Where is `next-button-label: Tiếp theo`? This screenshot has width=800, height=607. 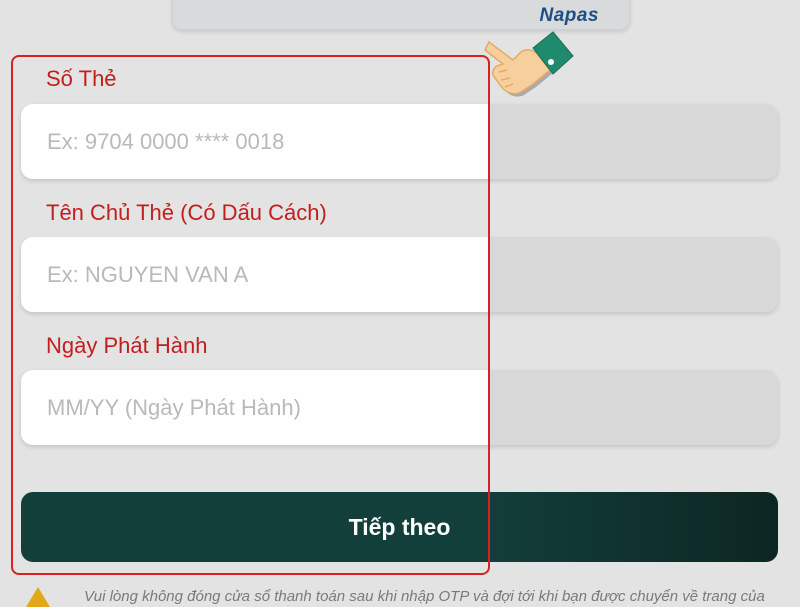
next-button-label: Tiếp theo is located at coordinates (399, 527).